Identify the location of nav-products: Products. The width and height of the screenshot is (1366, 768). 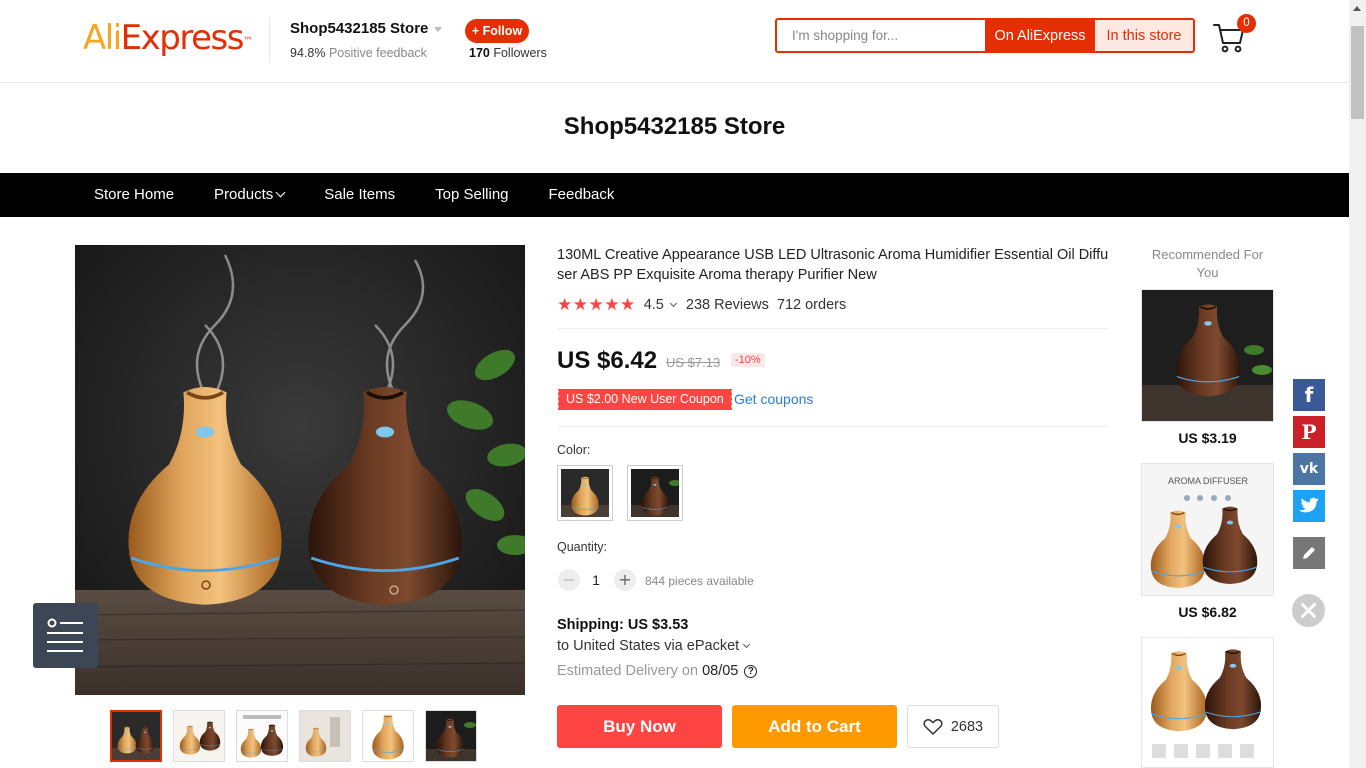
(250, 195).